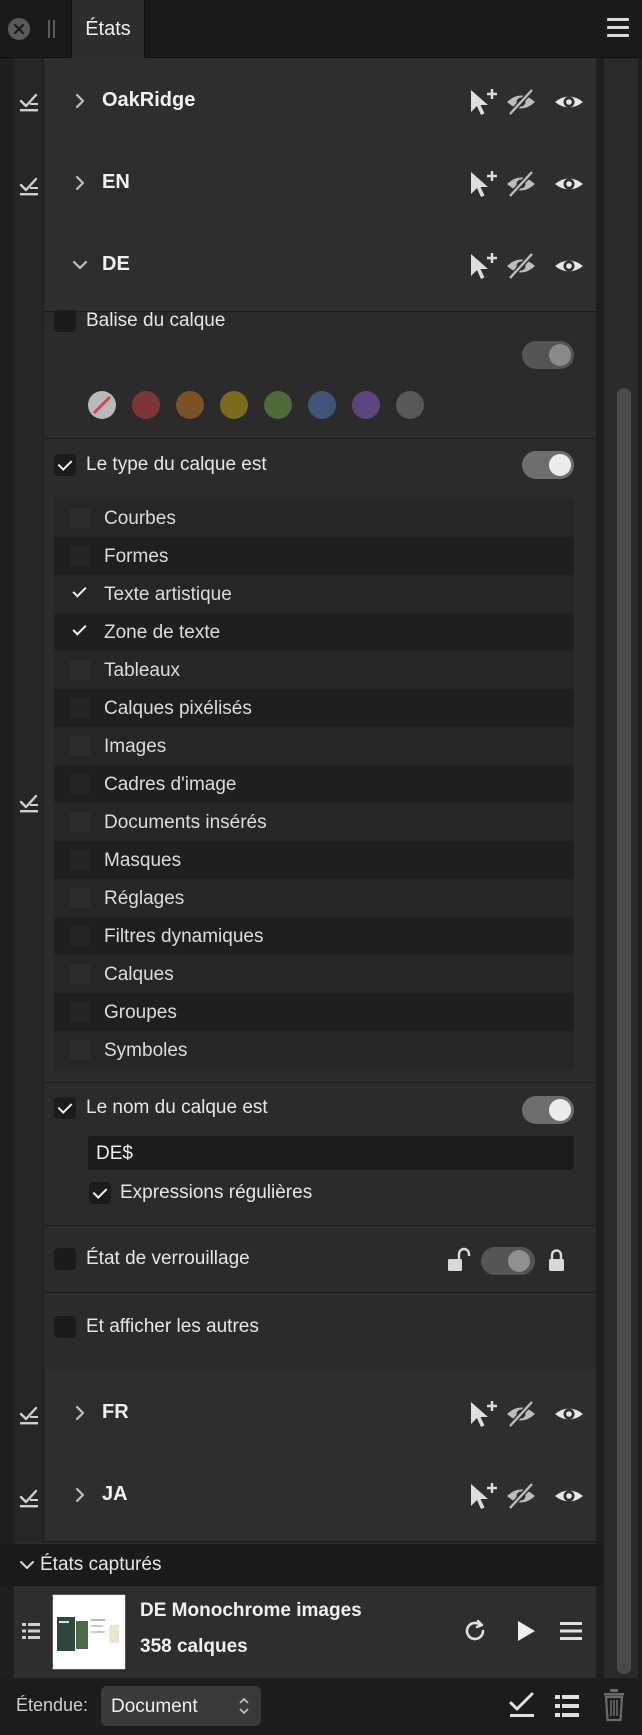 The height and width of the screenshot is (1735, 642). What do you see at coordinates (567, 1706) in the screenshot?
I see `capture-state-icon` at bounding box center [567, 1706].